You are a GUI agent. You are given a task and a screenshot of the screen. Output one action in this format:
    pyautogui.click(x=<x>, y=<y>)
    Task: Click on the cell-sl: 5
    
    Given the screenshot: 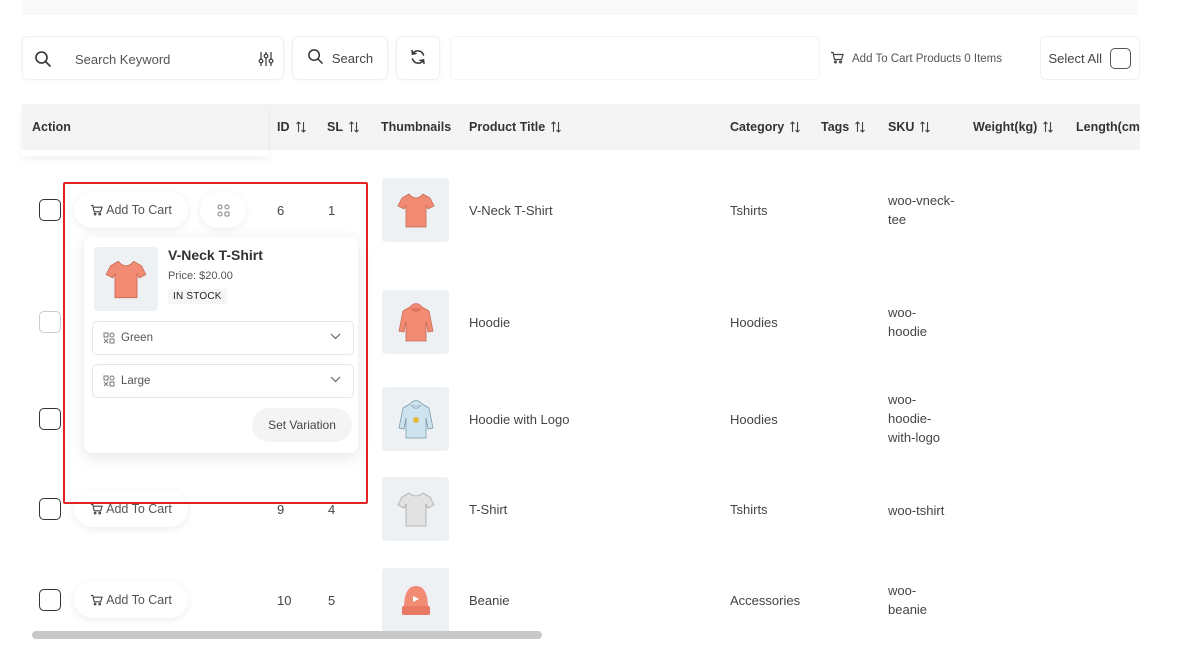 What is the action you would take?
    pyautogui.click(x=332, y=600)
    